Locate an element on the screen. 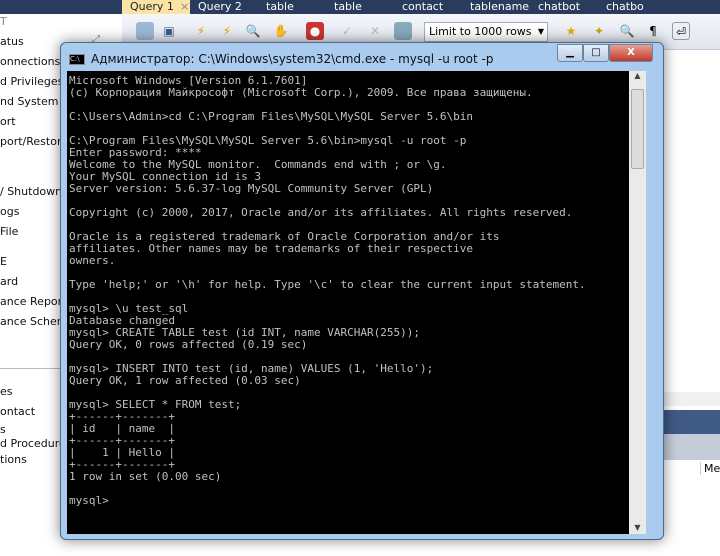  minimize-button: ▁ is located at coordinates (570, 53).